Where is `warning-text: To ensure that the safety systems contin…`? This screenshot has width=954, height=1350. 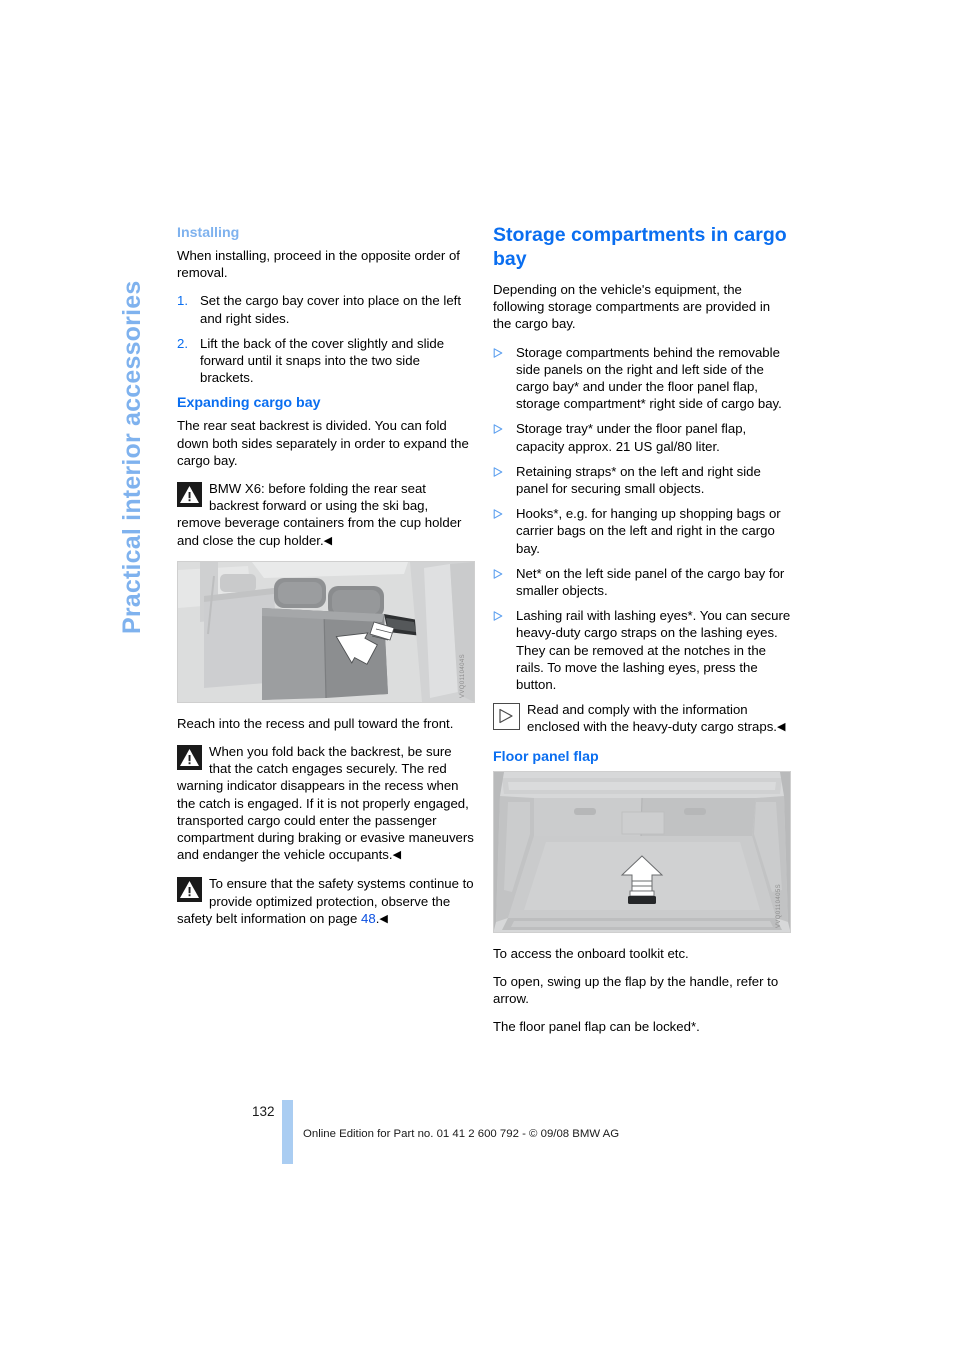
warning-text: To ensure that the safety systems contin… is located at coordinates (325, 901).